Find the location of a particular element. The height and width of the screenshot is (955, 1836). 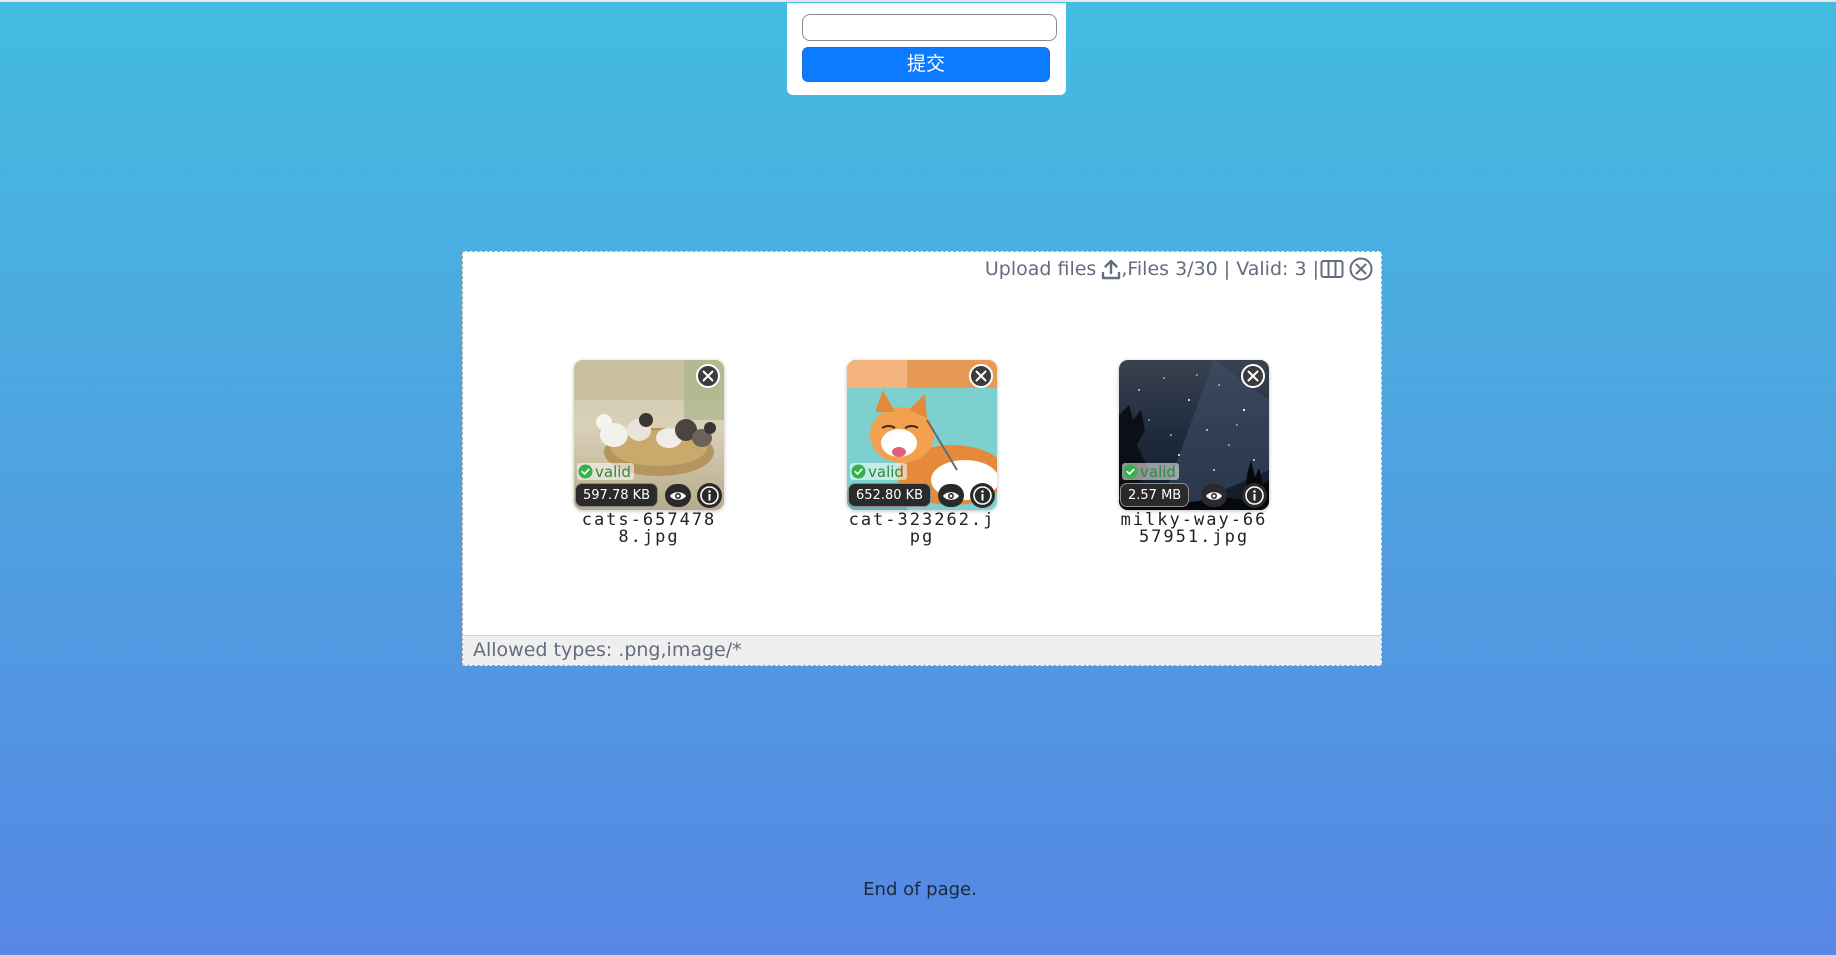

columns-icon is located at coordinates (1332, 269).